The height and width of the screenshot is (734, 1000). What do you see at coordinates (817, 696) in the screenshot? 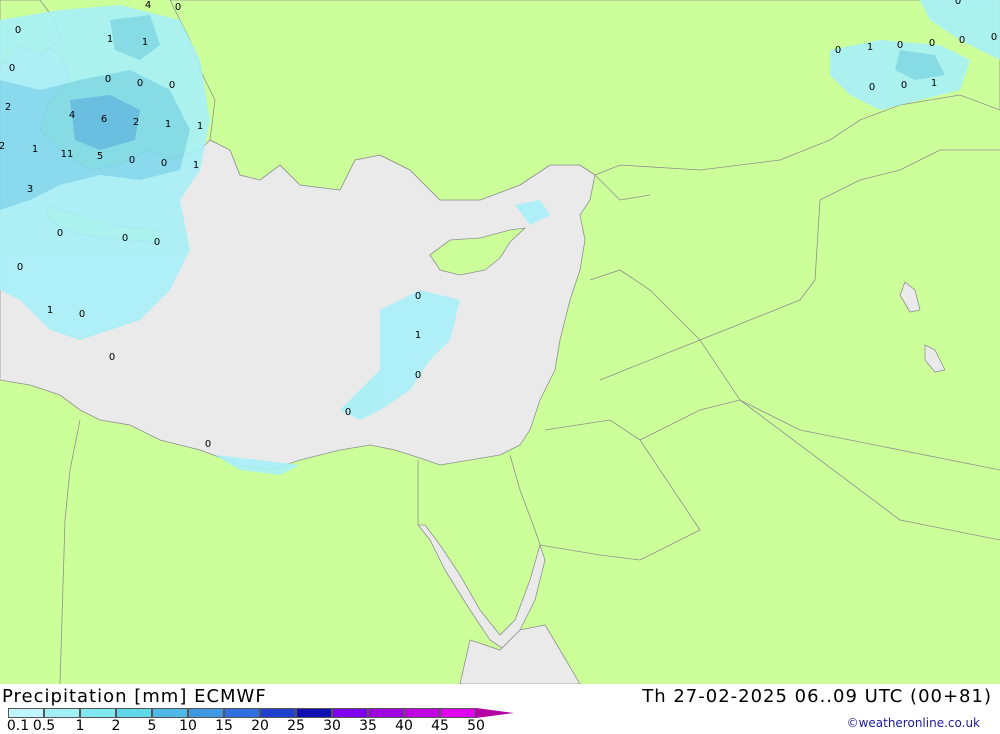
I see `map-timestamp: Th 27-02-2025 06..09 UTC (00+81)` at bounding box center [817, 696].